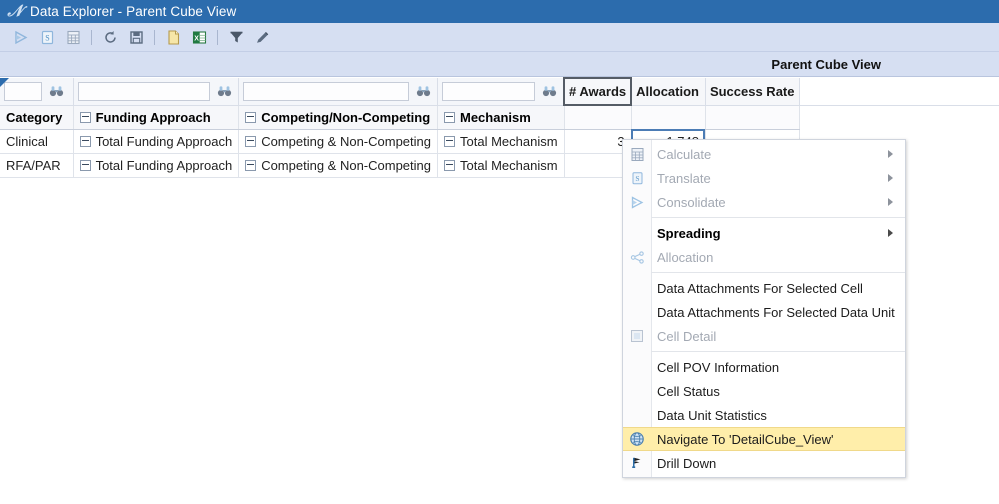 The width and height of the screenshot is (999, 504). I want to click on dimension-header-funding-approach: Funding Approach, so click(156, 117).